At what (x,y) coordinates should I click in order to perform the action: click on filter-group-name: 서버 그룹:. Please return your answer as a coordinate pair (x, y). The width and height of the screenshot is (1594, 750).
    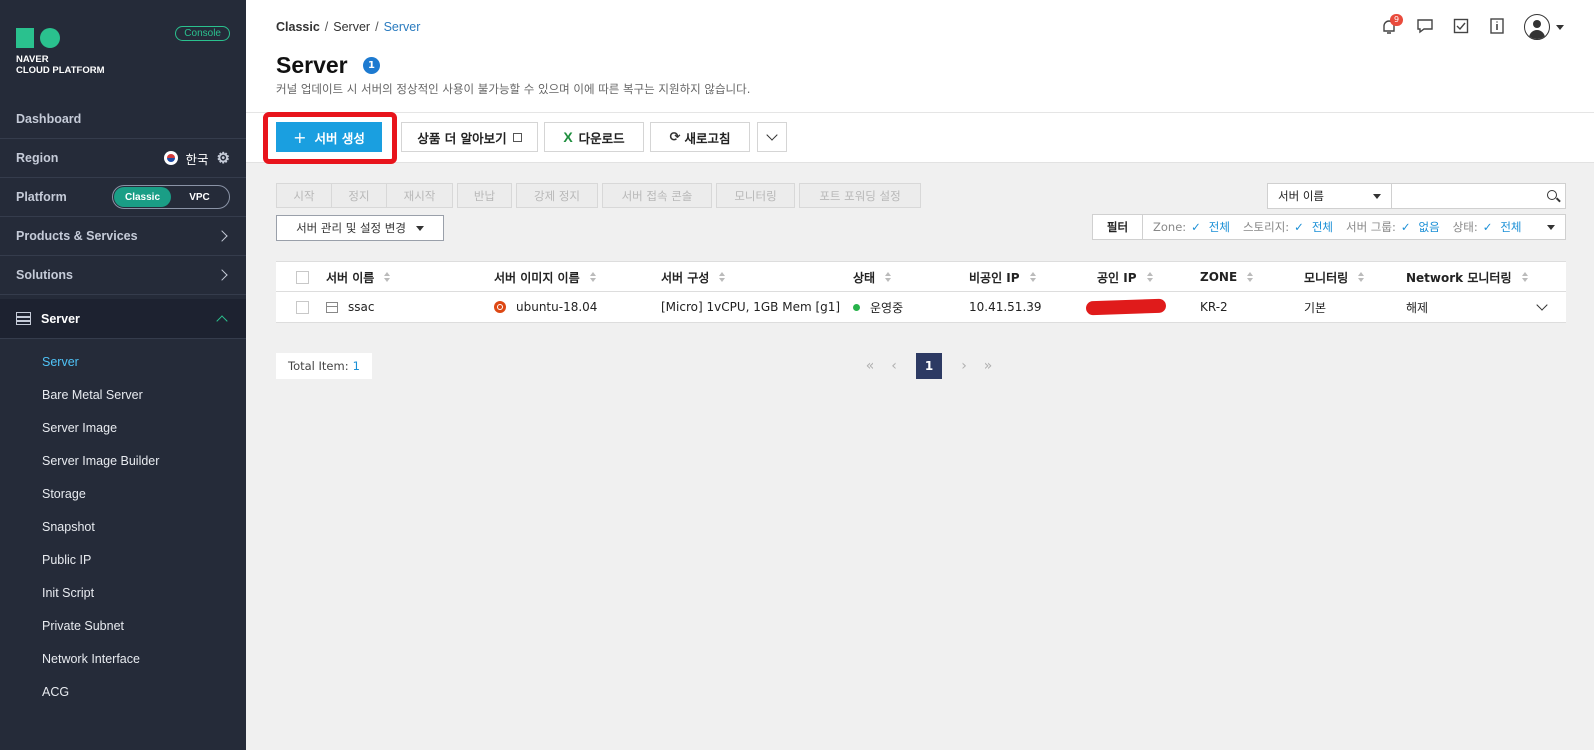
    Looking at the image, I should click on (1370, 227).